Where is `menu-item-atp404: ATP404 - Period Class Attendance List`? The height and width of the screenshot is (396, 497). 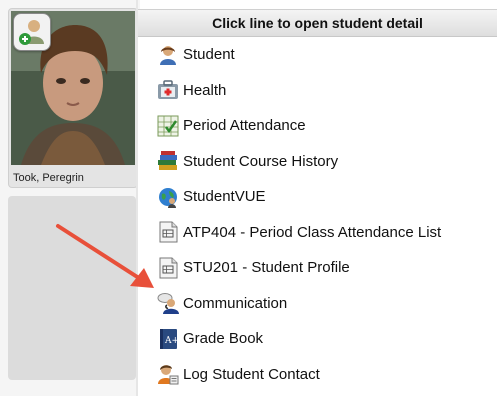
menu-item-atp404: ATP404 - Period Class Attendance List is located at coordinates (317, 233).